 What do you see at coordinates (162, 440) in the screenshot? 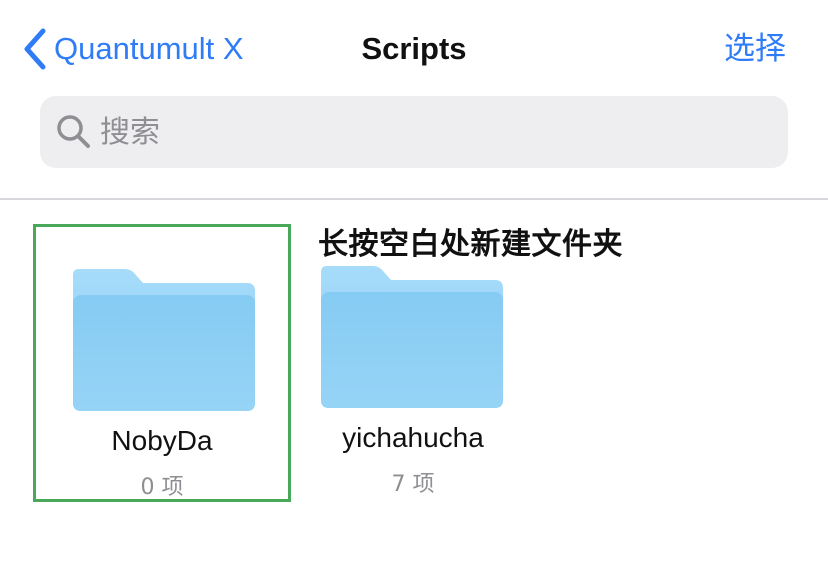
I see `folder-name: NobyDa` at bounding box center [162, 440].